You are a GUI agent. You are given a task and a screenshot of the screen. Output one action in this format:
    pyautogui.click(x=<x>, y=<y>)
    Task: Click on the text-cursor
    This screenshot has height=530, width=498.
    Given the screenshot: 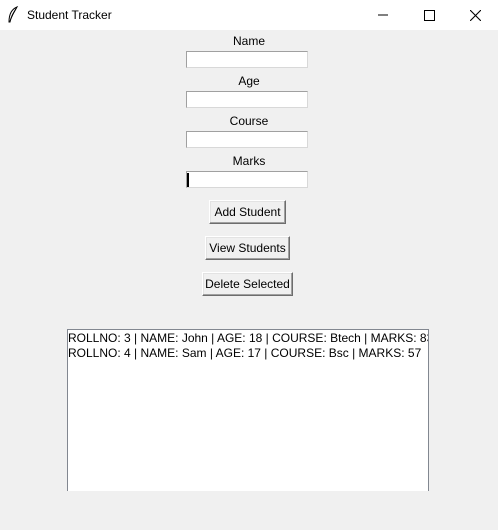 What is the action you would take?
    pyautogui.click(x=188, y=180)
    